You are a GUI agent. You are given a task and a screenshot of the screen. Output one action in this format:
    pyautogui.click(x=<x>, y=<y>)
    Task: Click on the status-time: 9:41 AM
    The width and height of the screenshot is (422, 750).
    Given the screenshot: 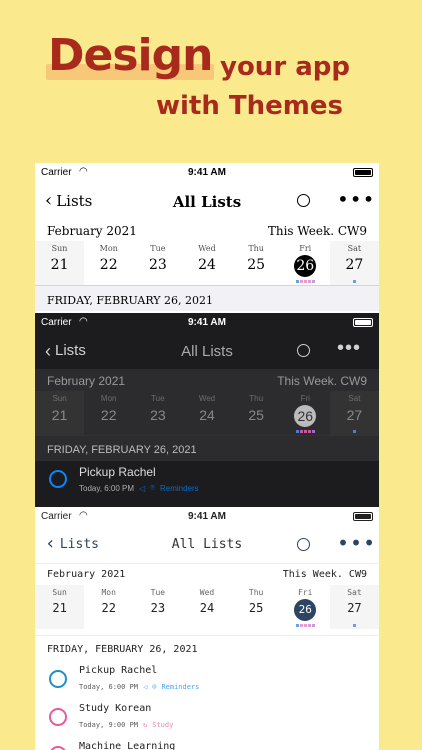 What is the action you would take?
    pyautogui.click(x=207, y=516)
    